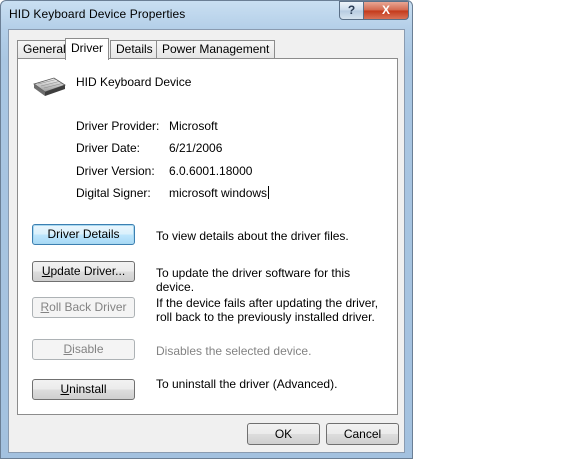 The image size is (576, 459). Describe the element at coordinates (252, 236) in the screenshot. I see `driver-details-description: To view details about the driver files.` at that location.